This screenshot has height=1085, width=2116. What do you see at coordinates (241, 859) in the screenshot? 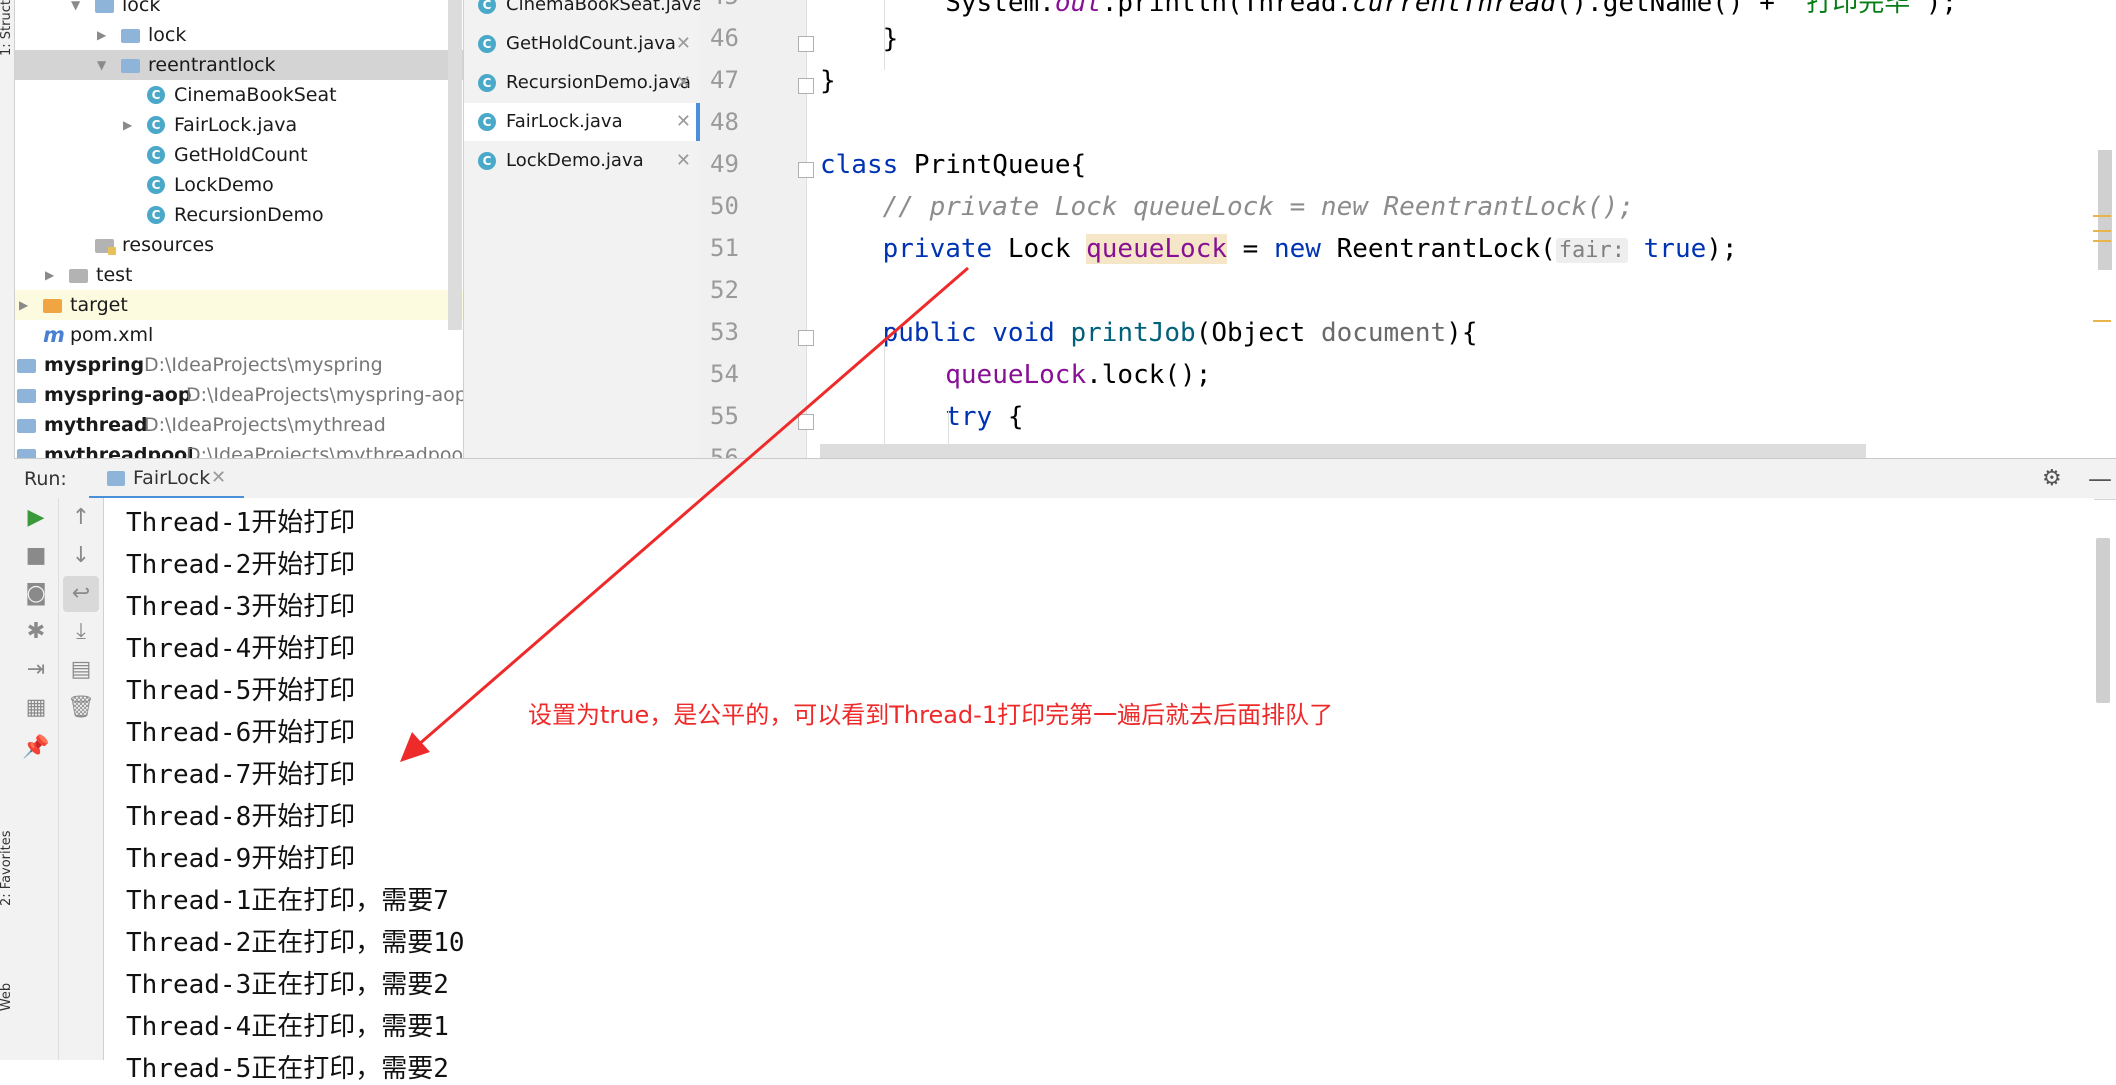
I see `console-line: Thread-9开始打印` at bounding box center [241, 859].